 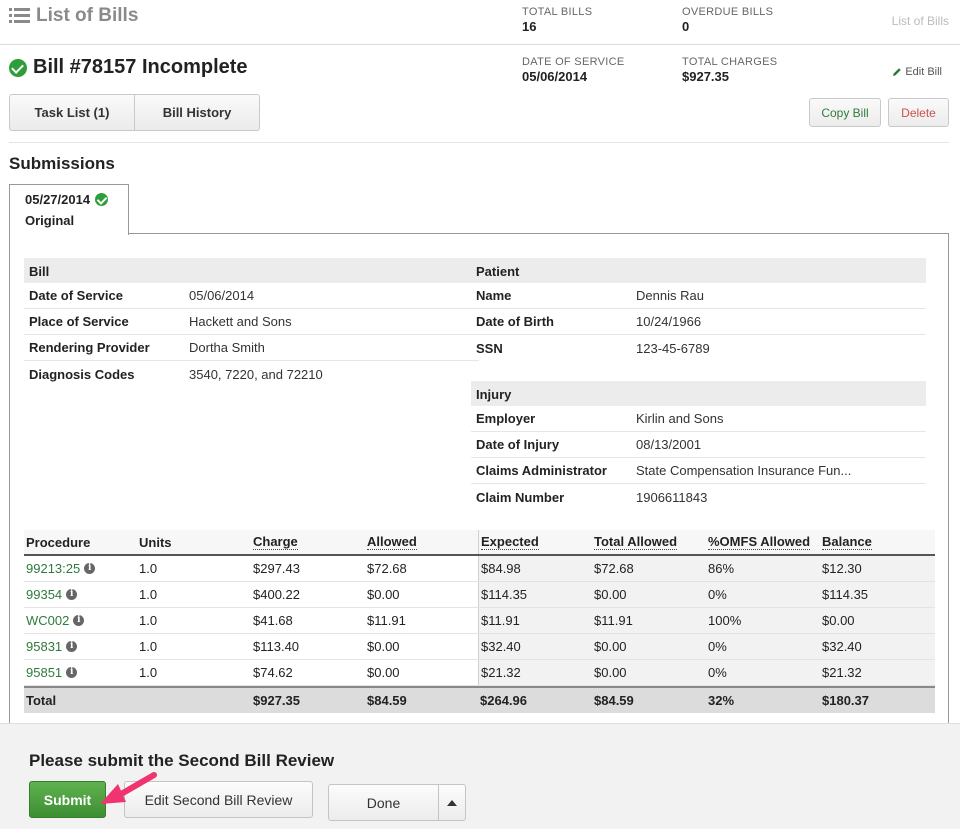 I want to click on action-message: Please submit the Second Bill Review, so click(x=182, y=760).